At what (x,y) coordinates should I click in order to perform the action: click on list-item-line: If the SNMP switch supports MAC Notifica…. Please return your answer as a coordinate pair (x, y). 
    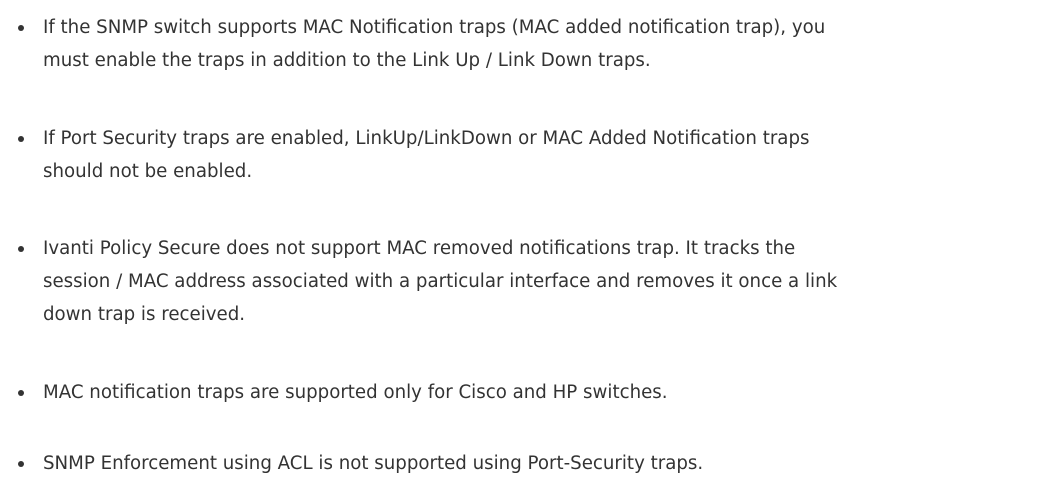
    Looking at the image, I should click on (434, 27).